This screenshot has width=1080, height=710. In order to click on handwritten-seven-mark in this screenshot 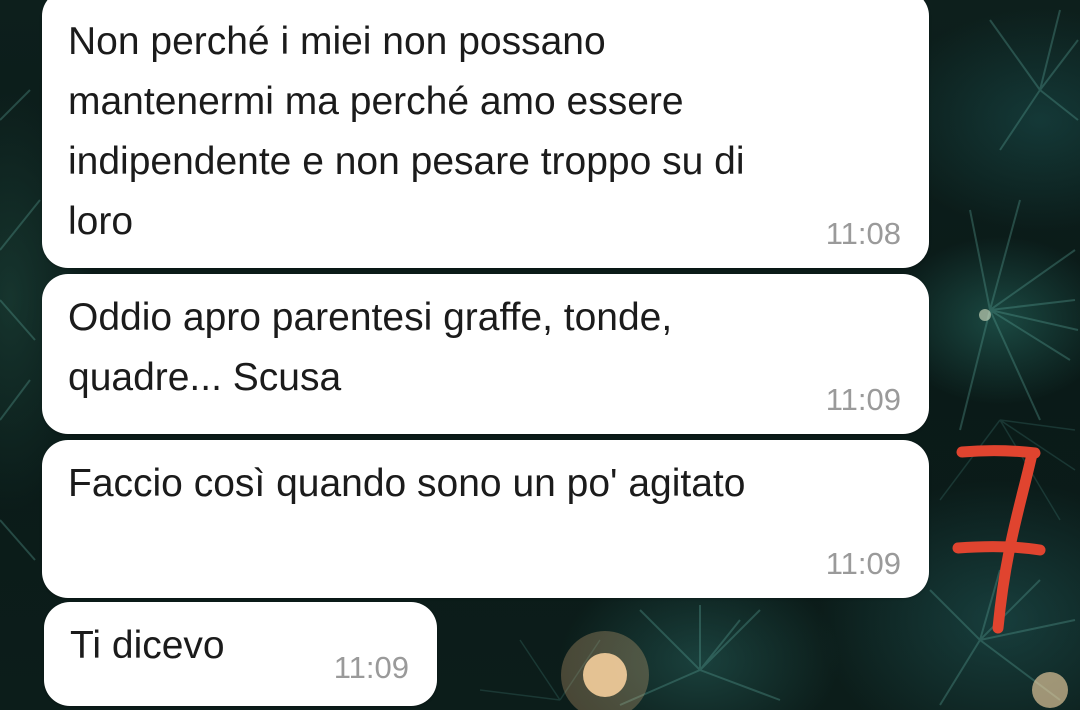, I will do `click(999, 539)`.